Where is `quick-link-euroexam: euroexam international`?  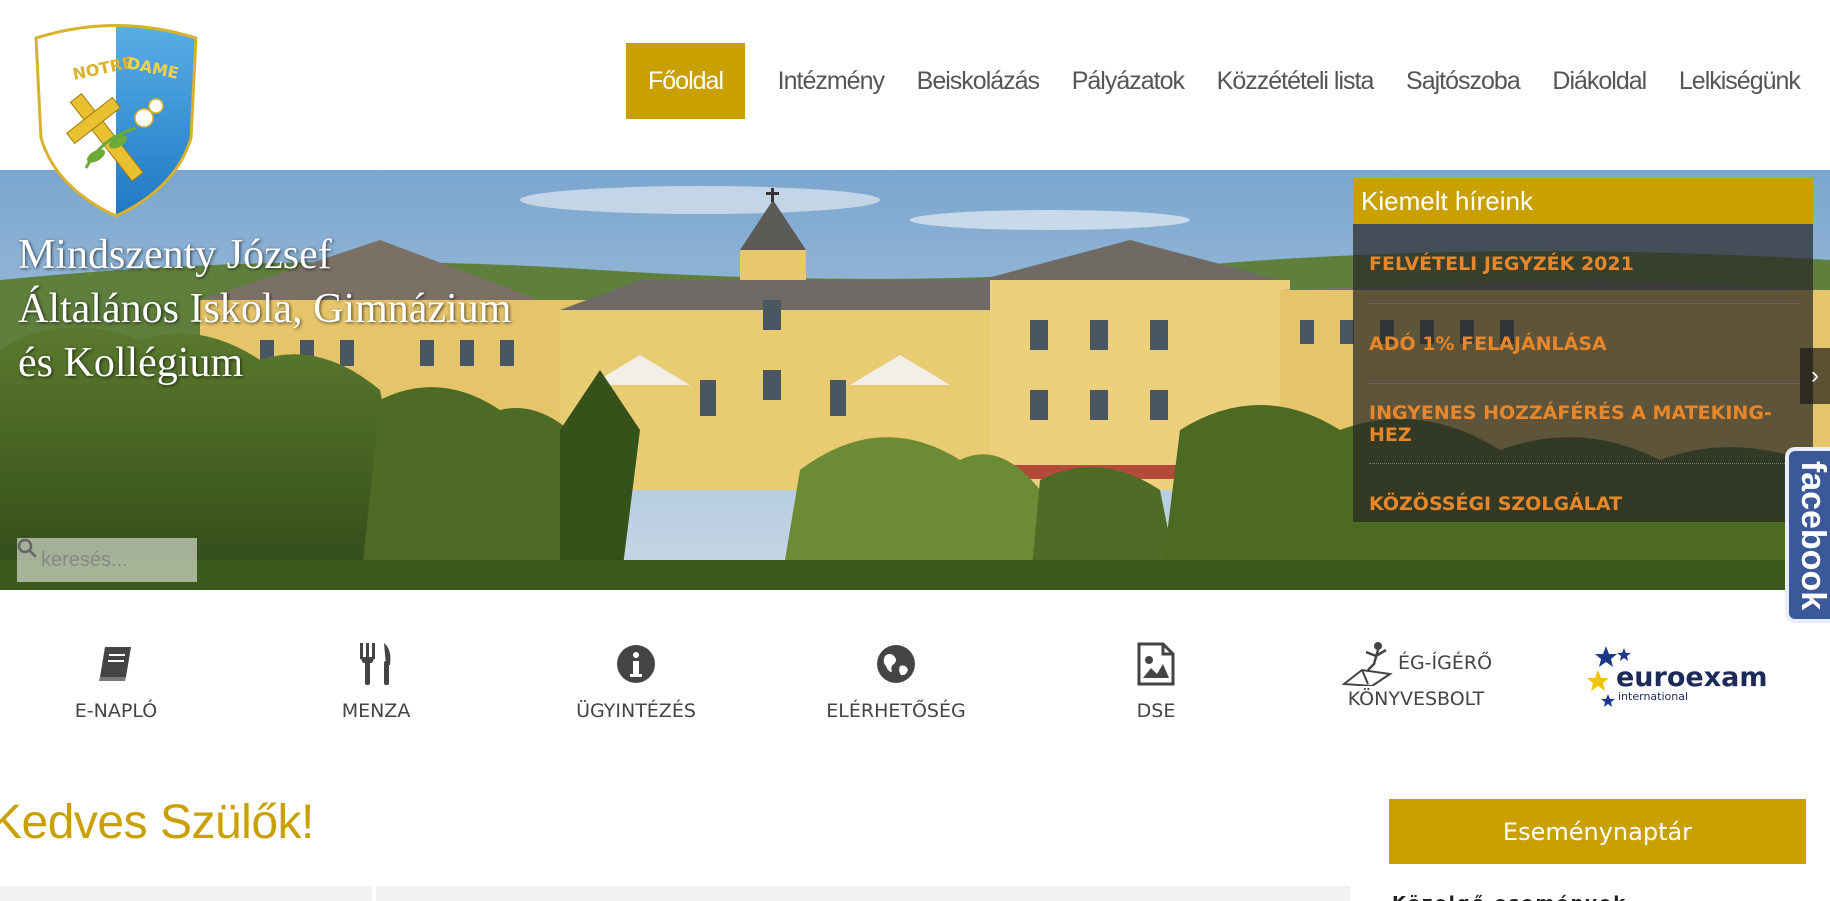
quick-link-euroexam: euroexam international is located at coordinates (1676, 679).